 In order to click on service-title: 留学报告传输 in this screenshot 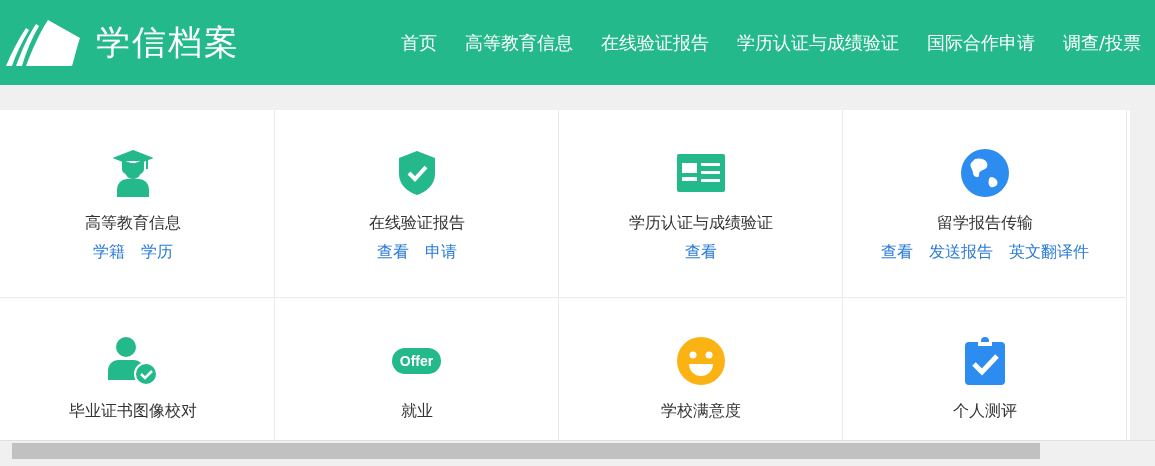, I will do `click(984, 223)`.